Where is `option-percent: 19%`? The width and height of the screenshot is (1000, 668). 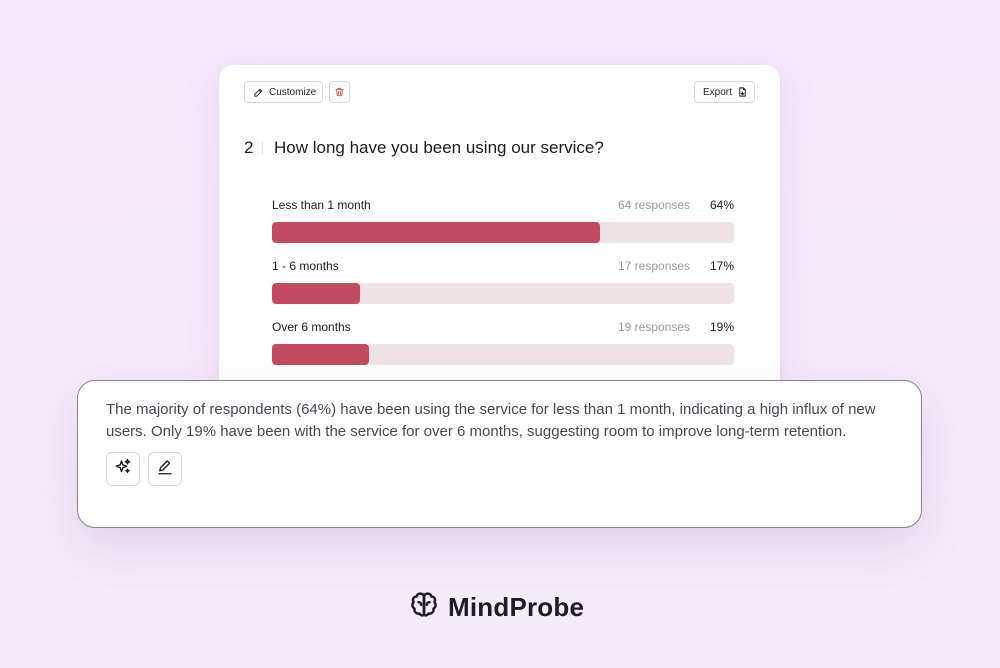 option-percent: 19% is located at coordinates (721, 327).